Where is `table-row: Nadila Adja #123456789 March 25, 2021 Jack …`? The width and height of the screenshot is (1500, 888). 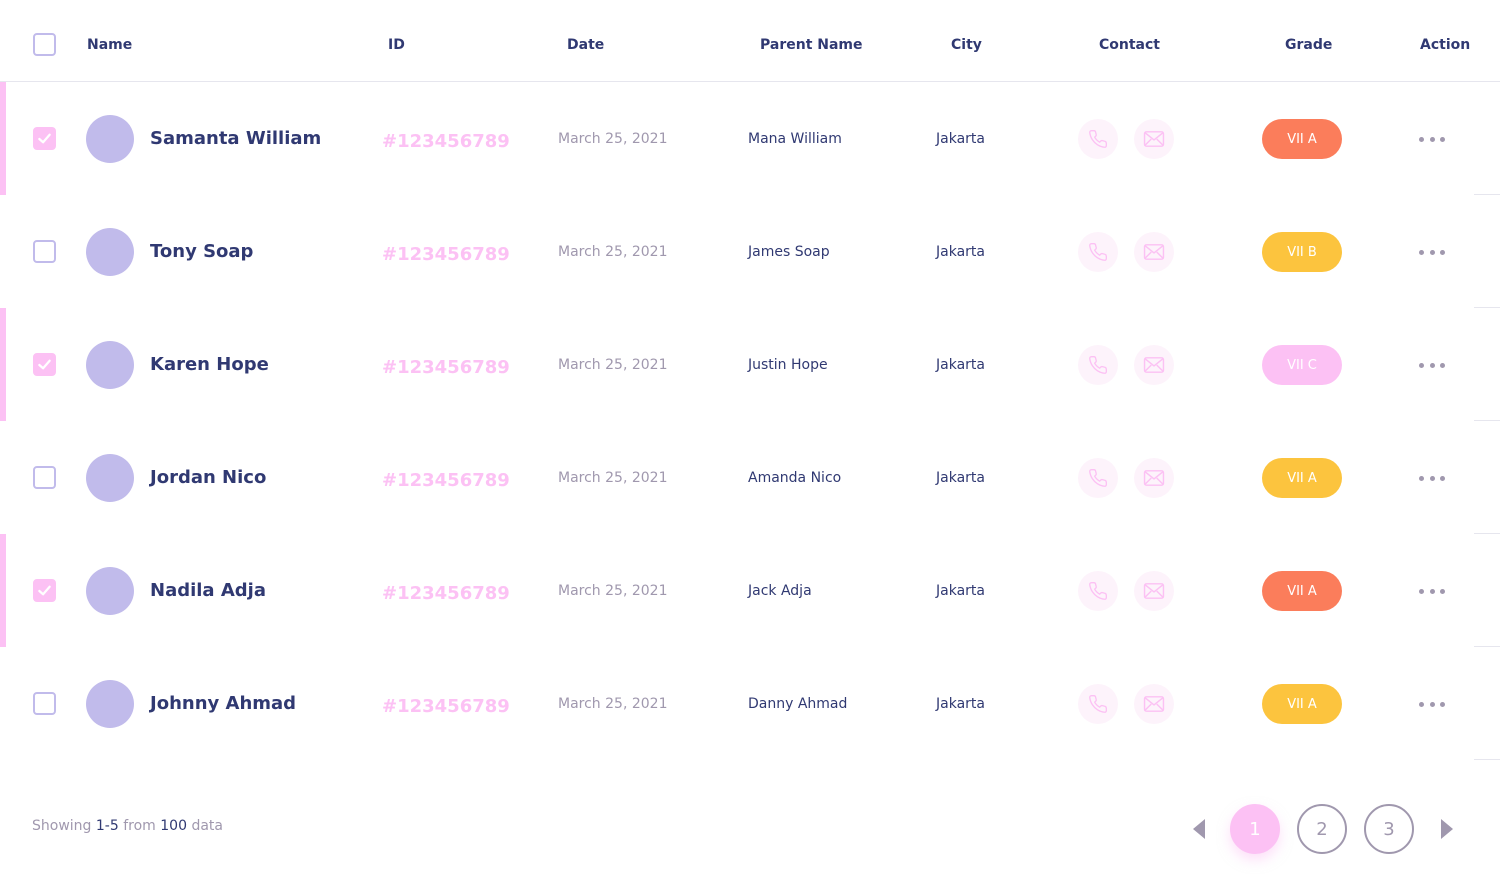 table-row: Nadila Adja #123456789 March 25, 2021 Jack … is located at coordinates (750, 590).